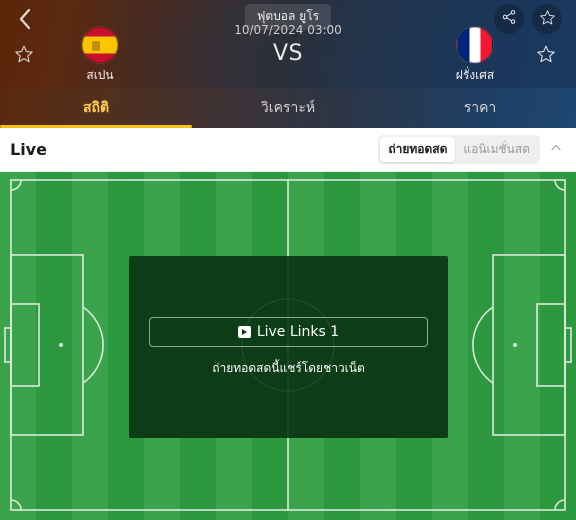 Image resolution: width=576 pixels, height=520 pixels. What do you see at coordinates (100, 45) in the screenshot?
I see `spain-flag-icon` at bounding box center [100, 45].